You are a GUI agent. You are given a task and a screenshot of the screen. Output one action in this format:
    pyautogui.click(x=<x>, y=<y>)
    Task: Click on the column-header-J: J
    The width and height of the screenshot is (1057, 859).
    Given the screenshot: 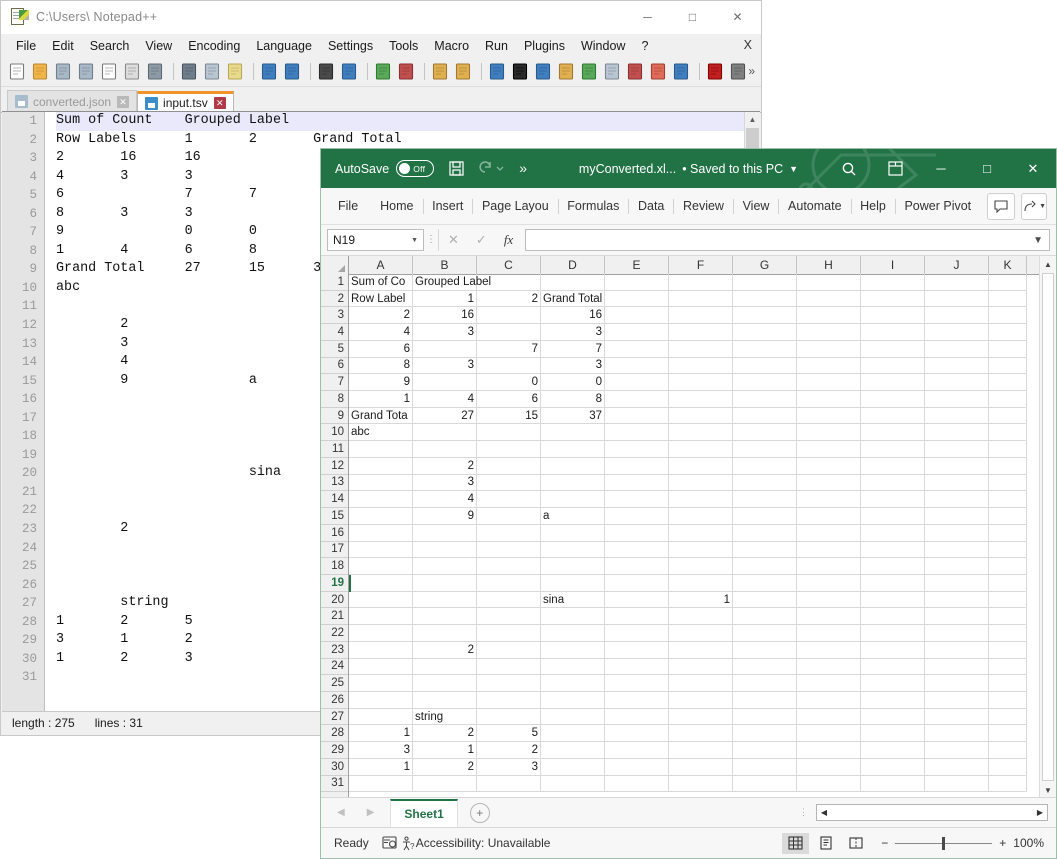 What is the action you would take?
    pyautogui.click(x=957, y=265)
    